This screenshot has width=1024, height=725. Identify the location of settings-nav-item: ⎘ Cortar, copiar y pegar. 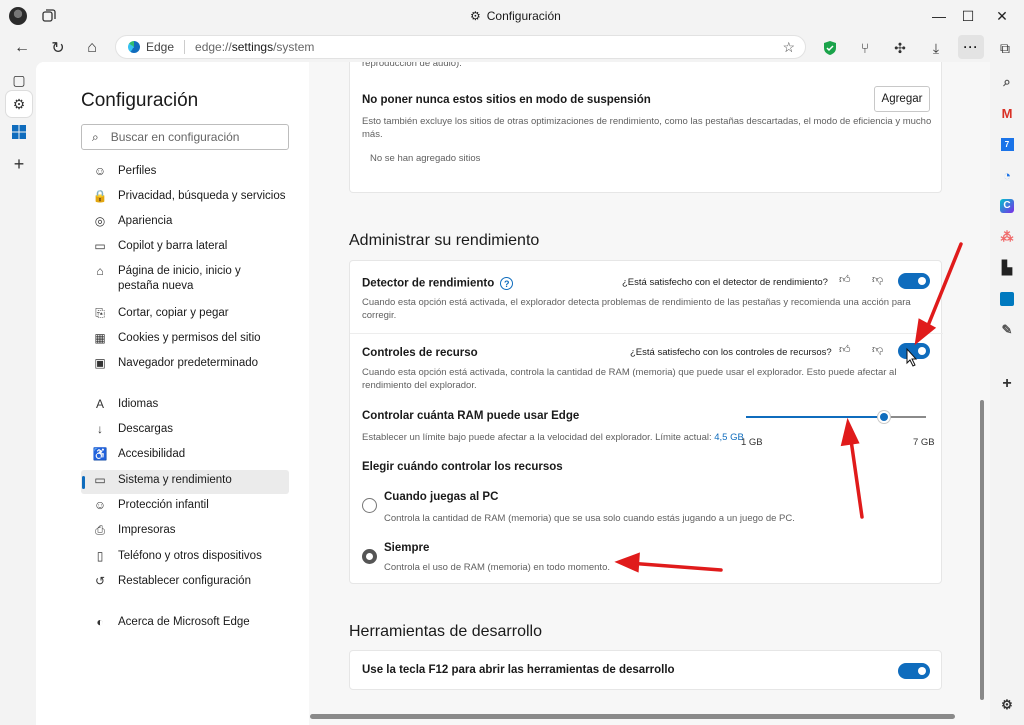
(185, 313).